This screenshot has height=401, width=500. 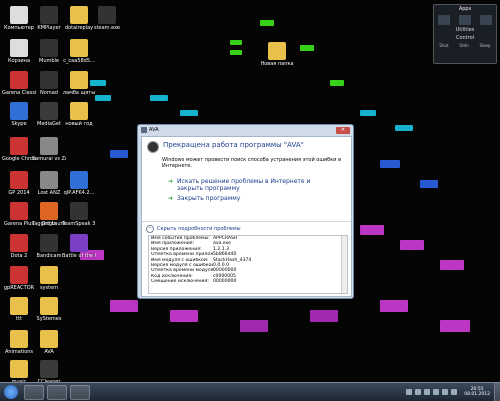 I want to click on desktop-icon: KMPlayer, so click(x=49, y=18).